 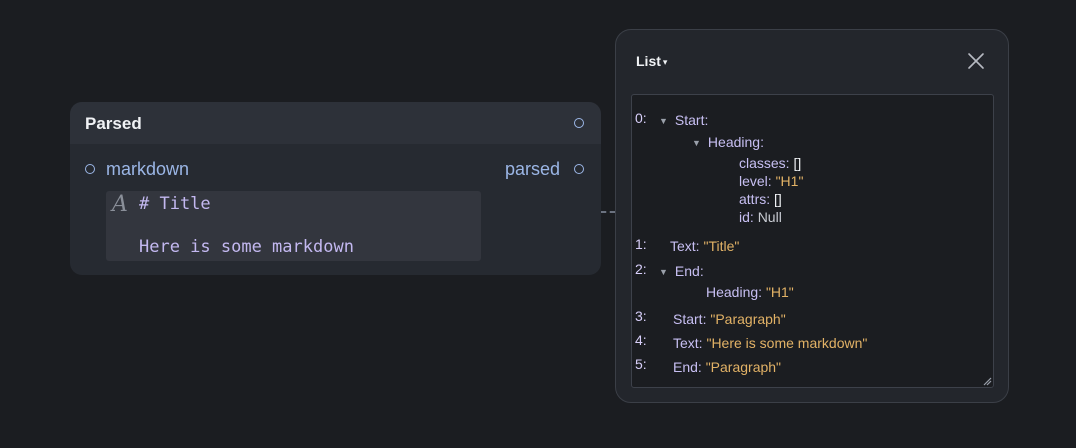 I want to click on list-item: ▼ Heading:, so click(x=728, y=142).